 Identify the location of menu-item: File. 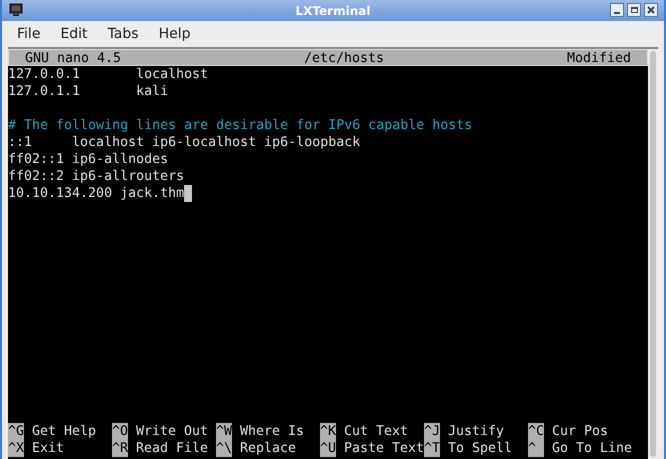
(28, 34).